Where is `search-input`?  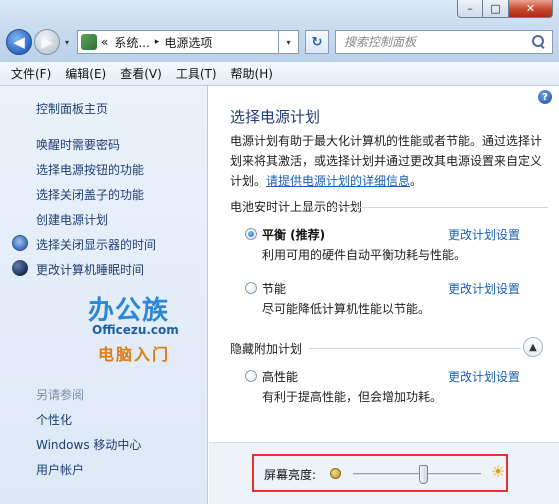 search-input is located at coordinates (438, 42).